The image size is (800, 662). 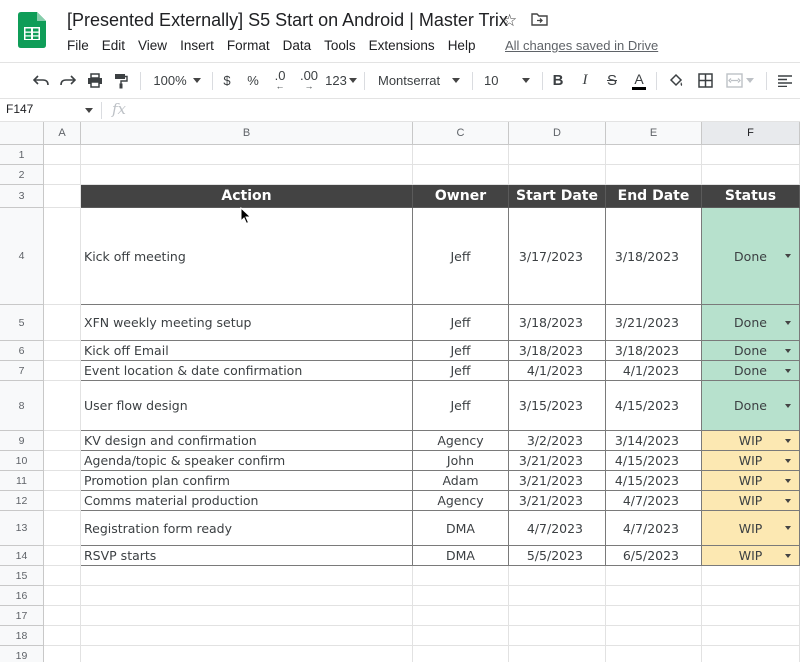 What do you see at coordinates (121, 80) in the screenshot?
I see `paint-format-icon` at bounding box center [121, 80].